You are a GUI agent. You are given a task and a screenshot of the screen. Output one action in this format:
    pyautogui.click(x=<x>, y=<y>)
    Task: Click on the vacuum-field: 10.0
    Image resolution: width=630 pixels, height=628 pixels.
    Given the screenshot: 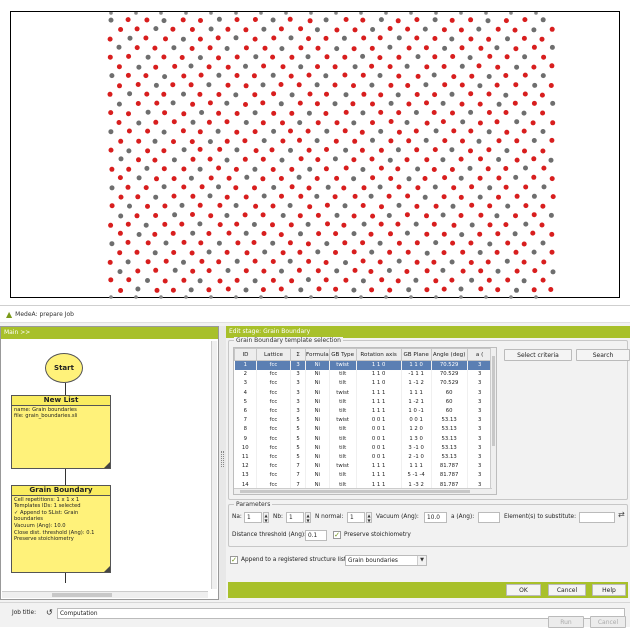 What is the action you would take?
    pyautogui.click(x=435, y=517)
    